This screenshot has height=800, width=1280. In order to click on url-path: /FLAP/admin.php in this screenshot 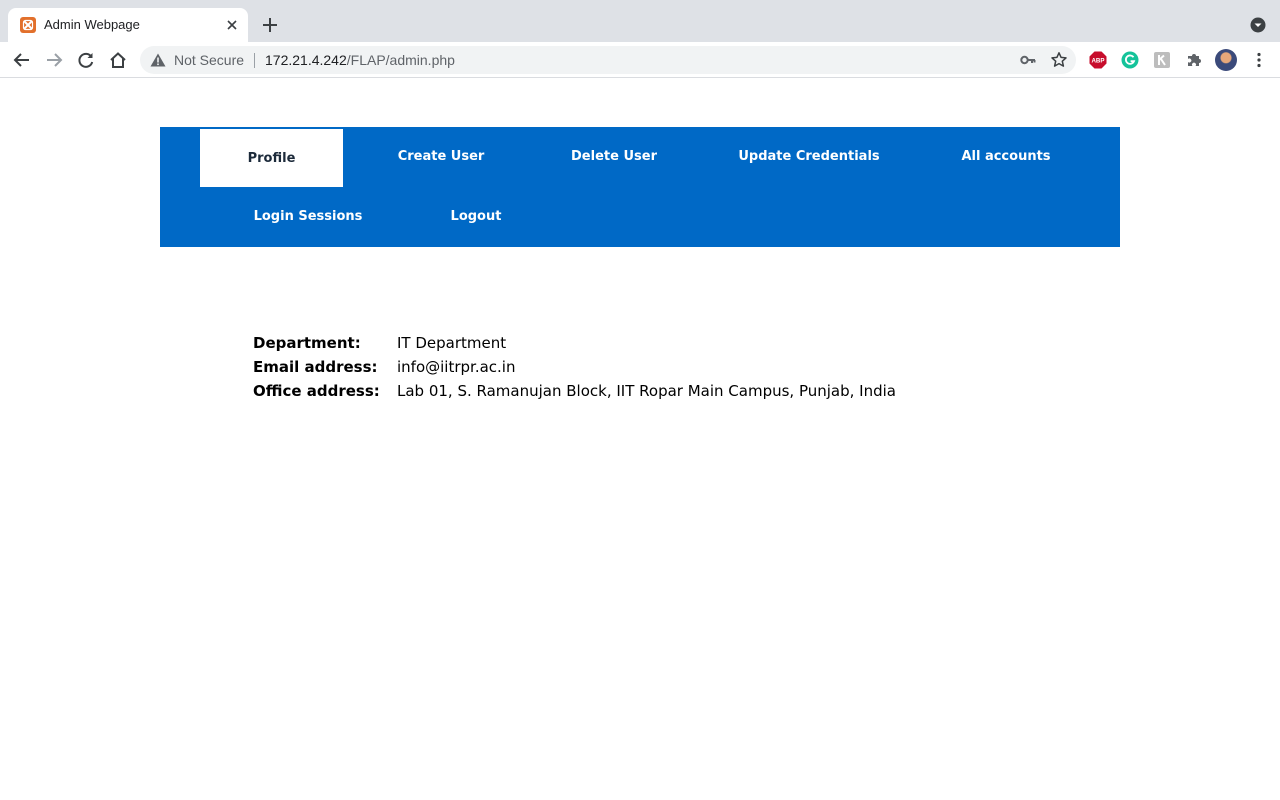, I will do `click(400, 60)`.